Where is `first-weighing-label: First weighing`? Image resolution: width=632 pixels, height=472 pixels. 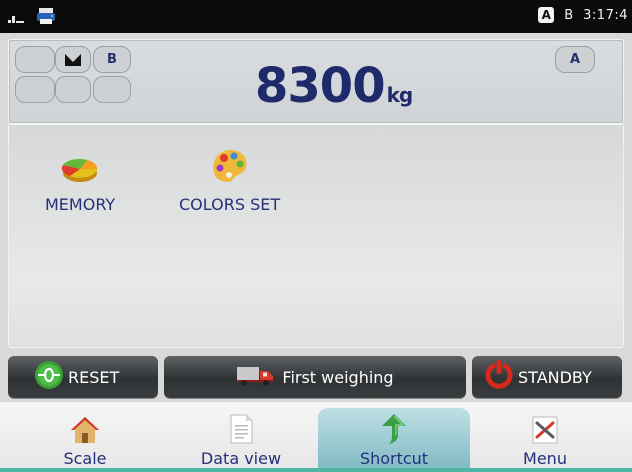 first-weighing-label: First weighing is located at coordinates (338, 377).